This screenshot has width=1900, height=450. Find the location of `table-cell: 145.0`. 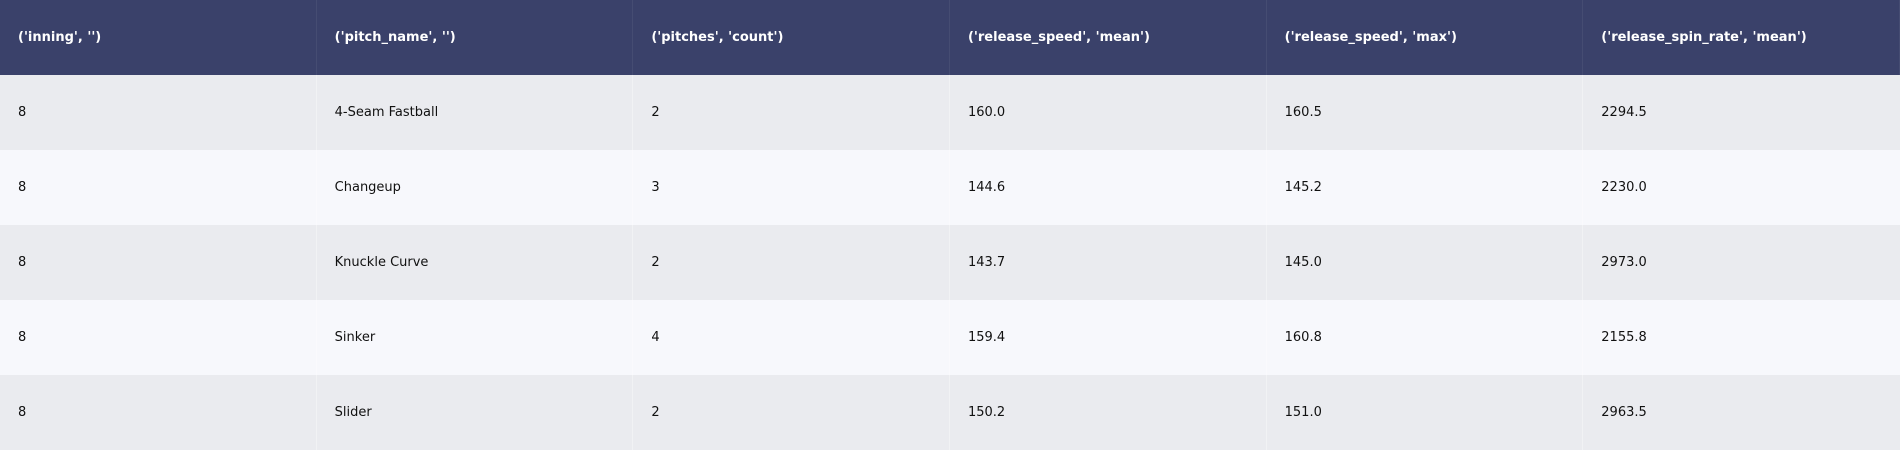

table-cell: 145.0 is located at coordinates (1425, 262).